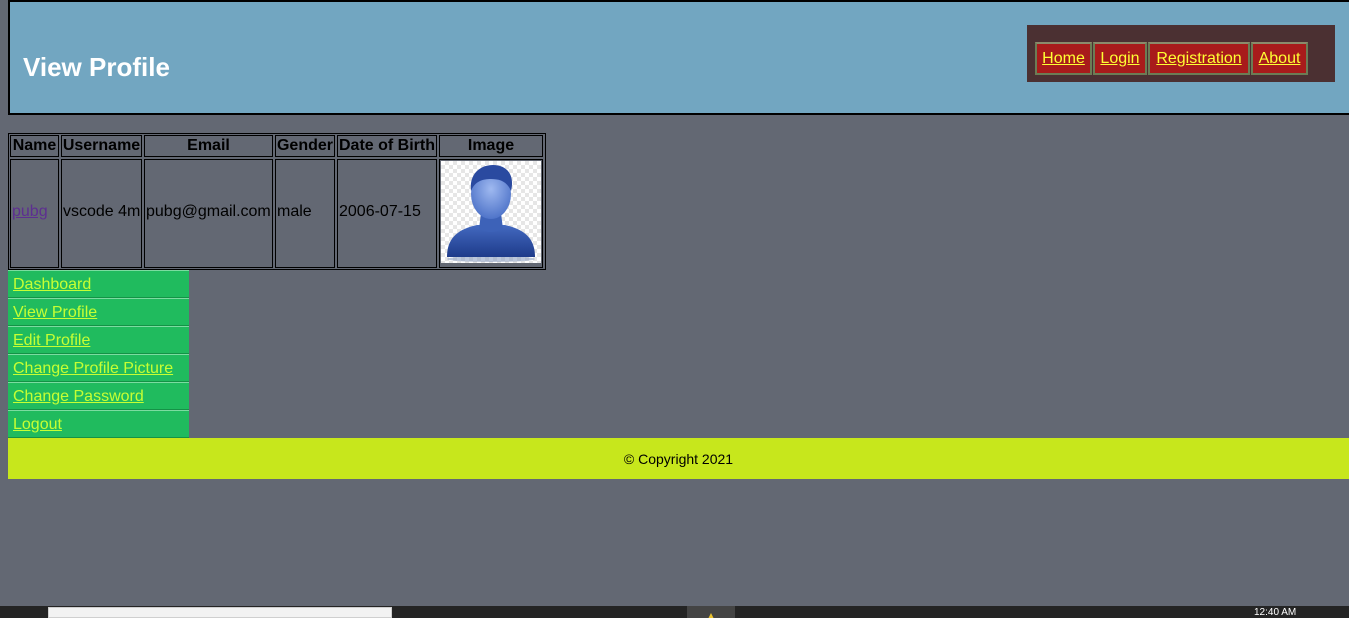  I want to click on column-header-username: Username, so click(101, 146).